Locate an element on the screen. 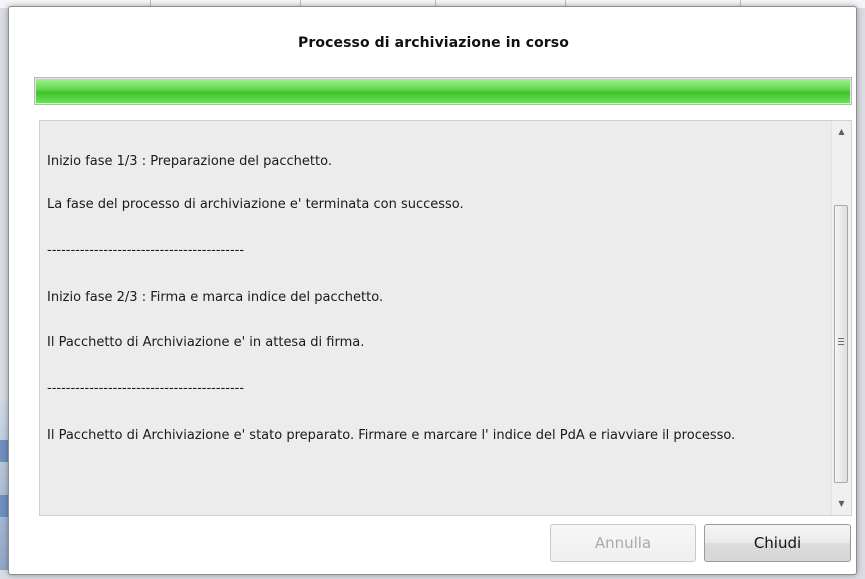 The height and width of the screenshot is (579, 865). vertical-scrollbar: ▲ ▼ is located at coordinates (841, 318).